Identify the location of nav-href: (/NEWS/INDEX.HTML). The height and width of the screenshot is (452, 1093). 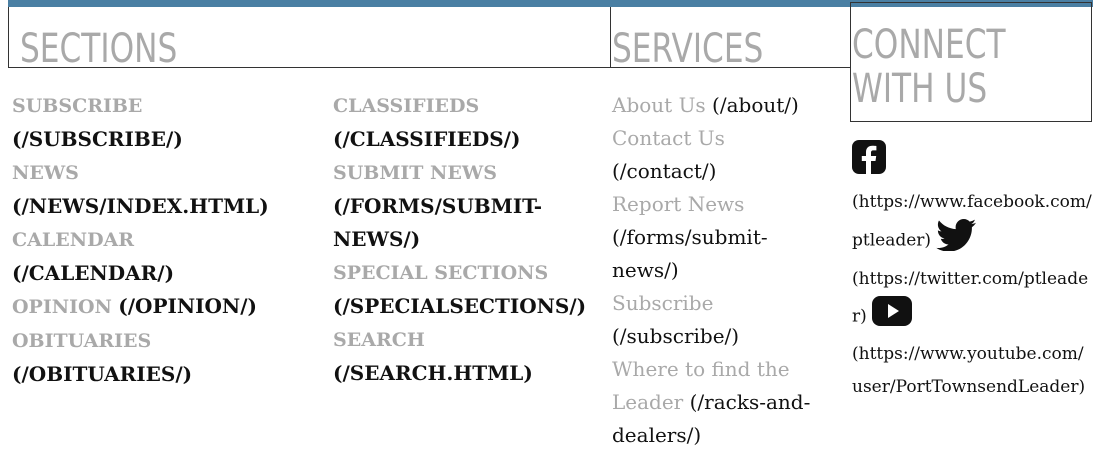
(140, 206).